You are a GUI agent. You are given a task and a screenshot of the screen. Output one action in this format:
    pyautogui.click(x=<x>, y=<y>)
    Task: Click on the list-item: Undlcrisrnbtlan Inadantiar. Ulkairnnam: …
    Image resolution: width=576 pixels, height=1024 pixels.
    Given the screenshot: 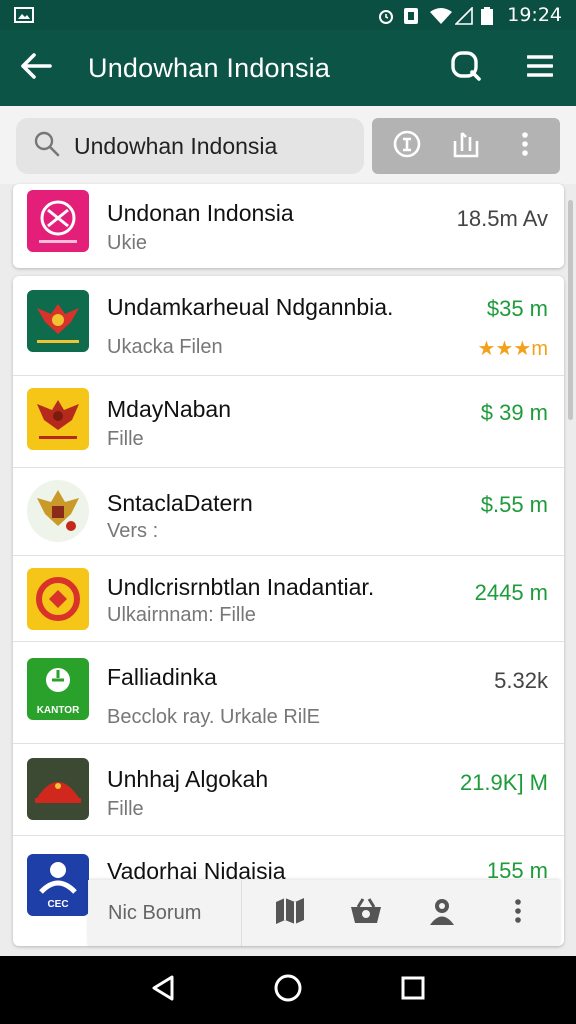 What is the action you would take?
    pyautogui.click(x=288, y=599)
    